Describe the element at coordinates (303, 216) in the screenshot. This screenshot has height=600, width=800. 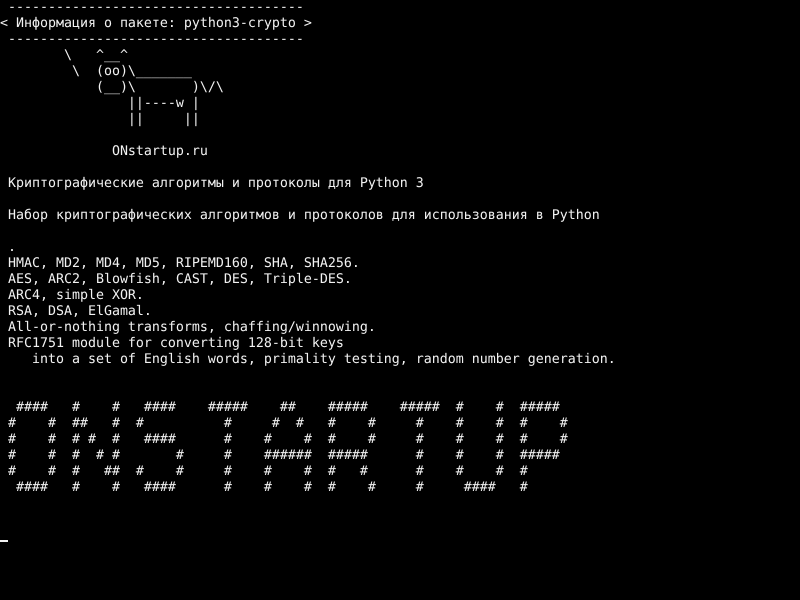
I see `package-description: Набор криптографических алгоритмов и протоколов для использования в Python` at that location.